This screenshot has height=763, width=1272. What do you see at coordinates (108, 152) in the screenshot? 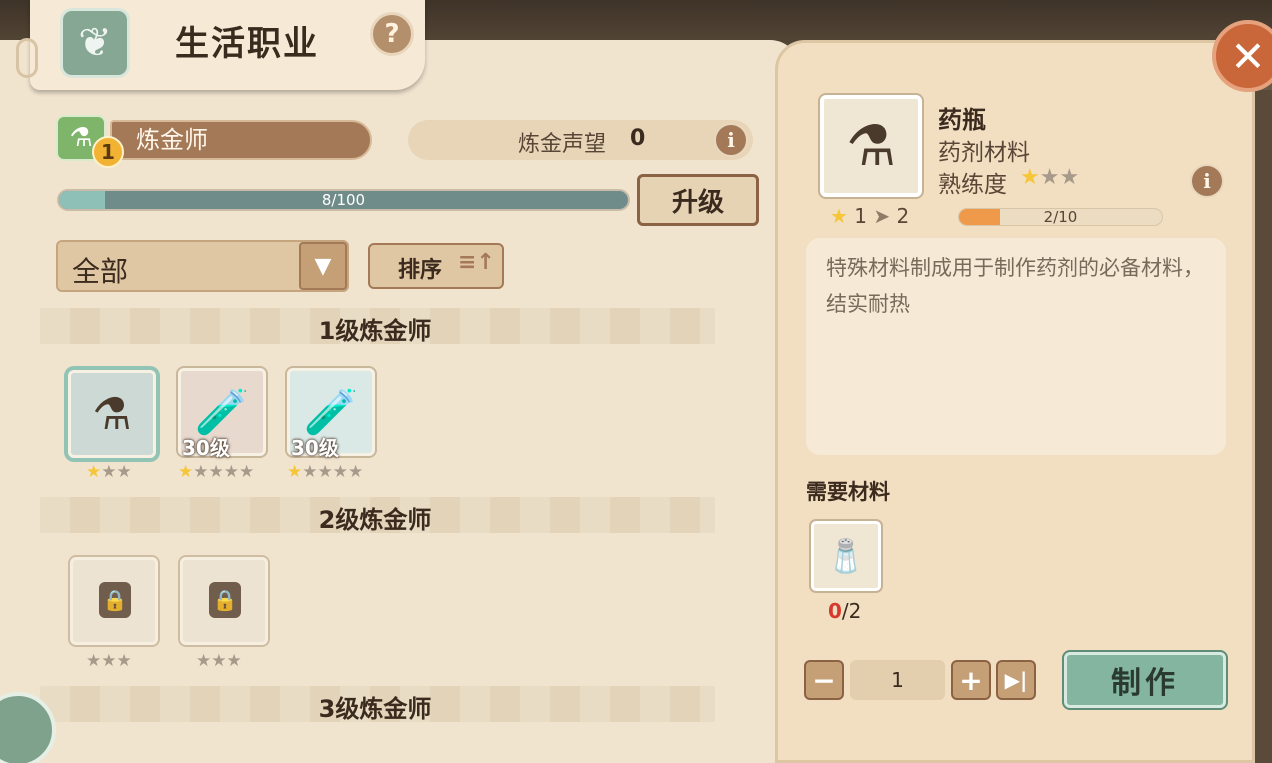
I see `profession-level-badge: 1` at bounding box center [108, 152].